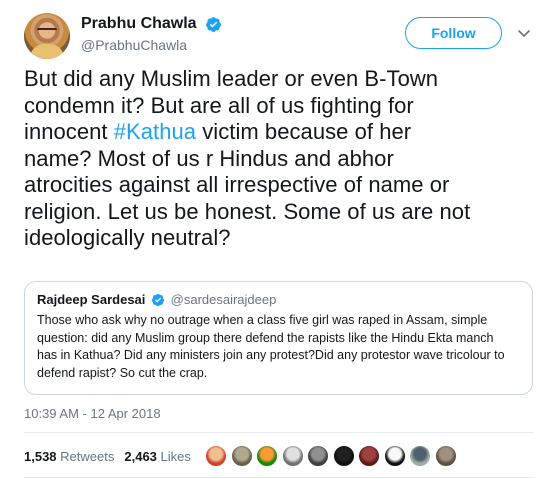 This screenshot has width=556, height=479. Describe the element at coordinates (209, 158) in the screenshot. I see `tweet-line: name? Most of us r Hindus and abhor` at that location.